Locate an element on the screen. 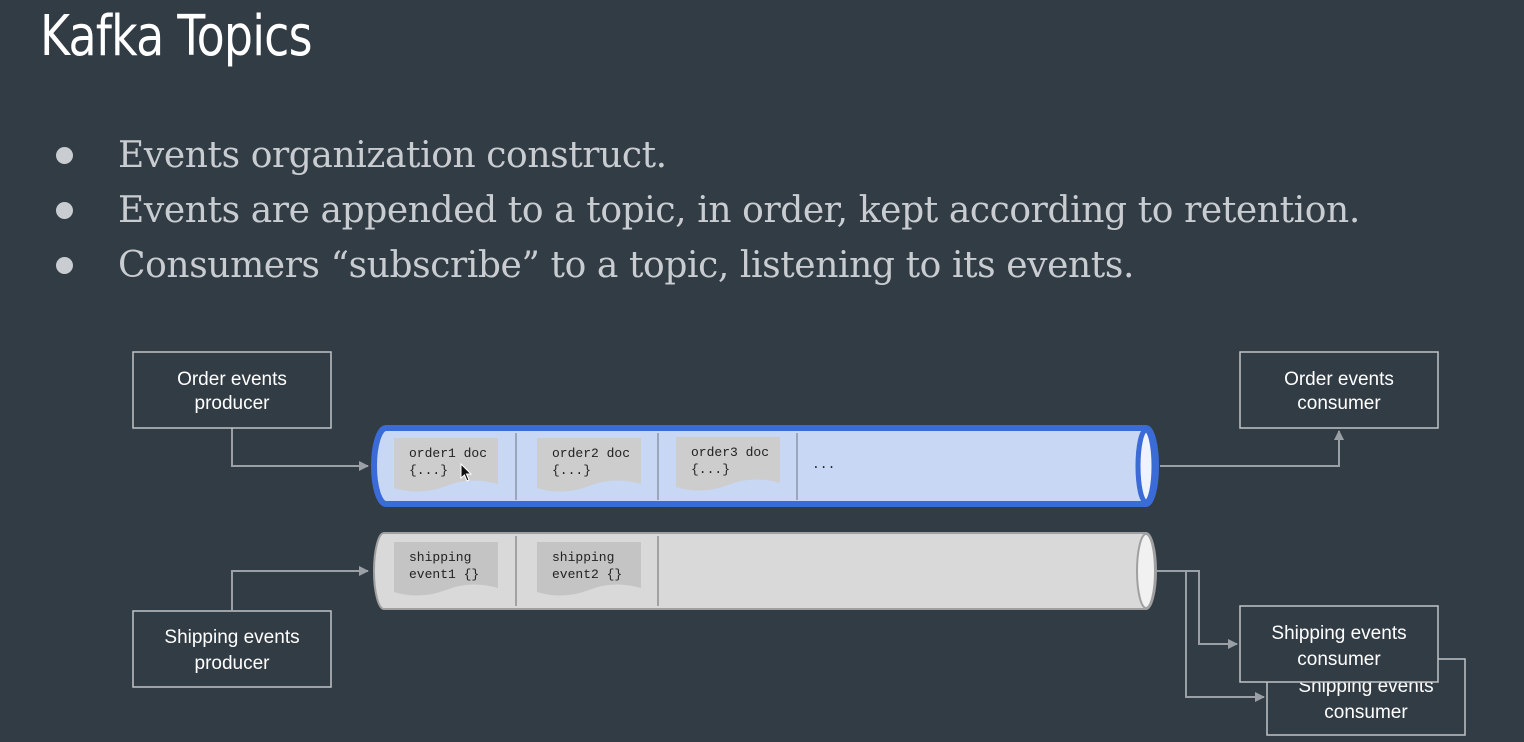  order-events-producer-box: Order events producer is located at coordinates (232, 390).